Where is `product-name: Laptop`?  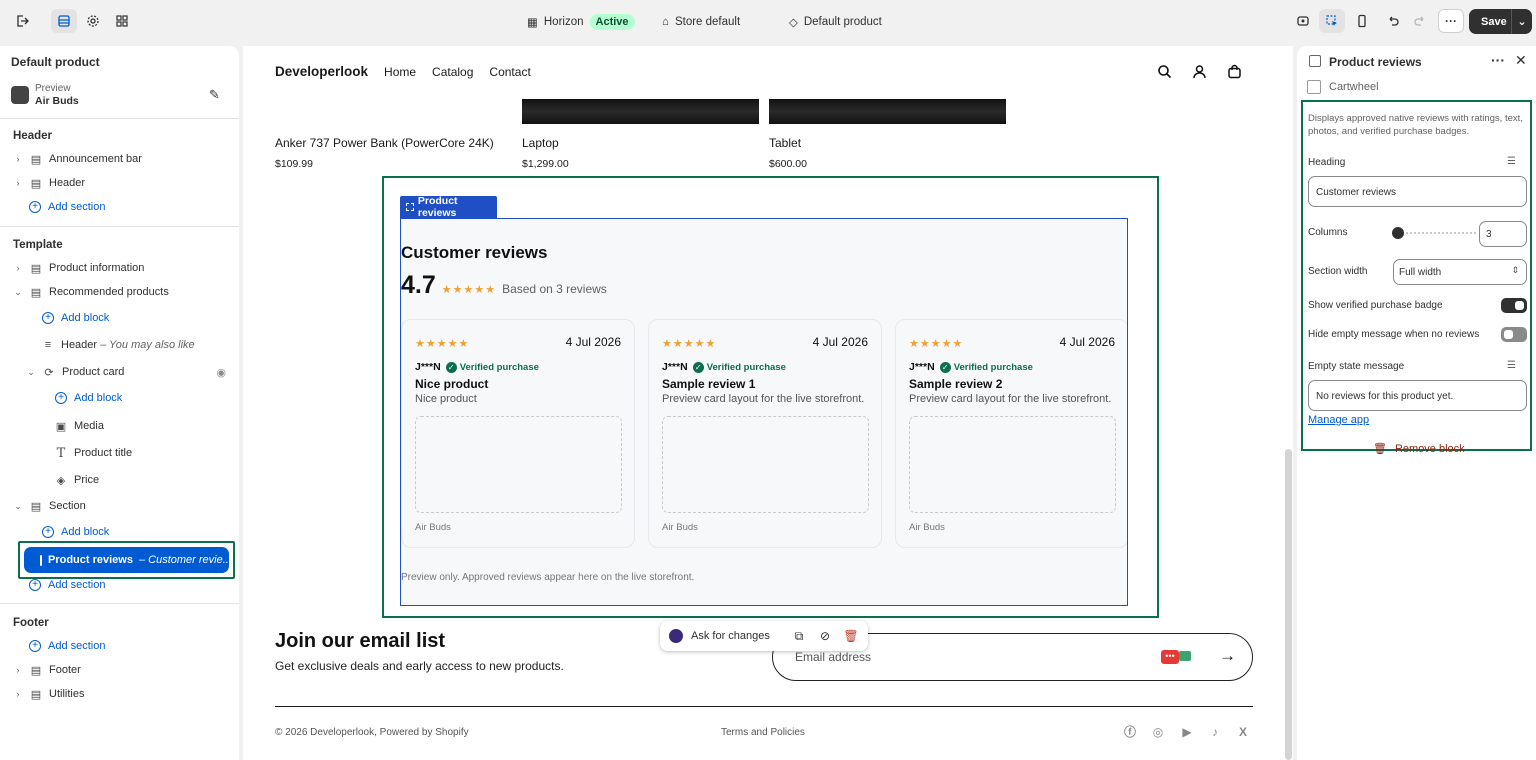 product-name: Laptop is located at coordinates (540, 143).